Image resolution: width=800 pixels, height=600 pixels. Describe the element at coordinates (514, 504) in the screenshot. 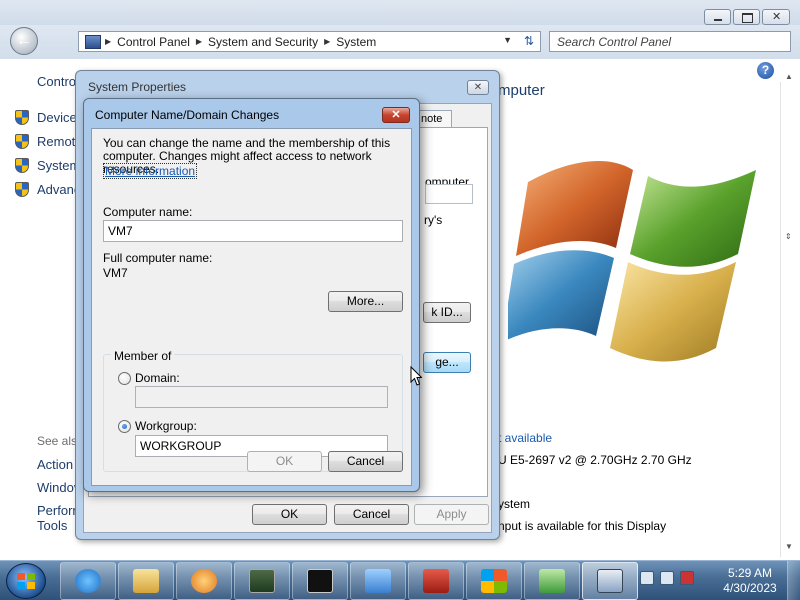

I see `system-type-value: ystem` at that location.